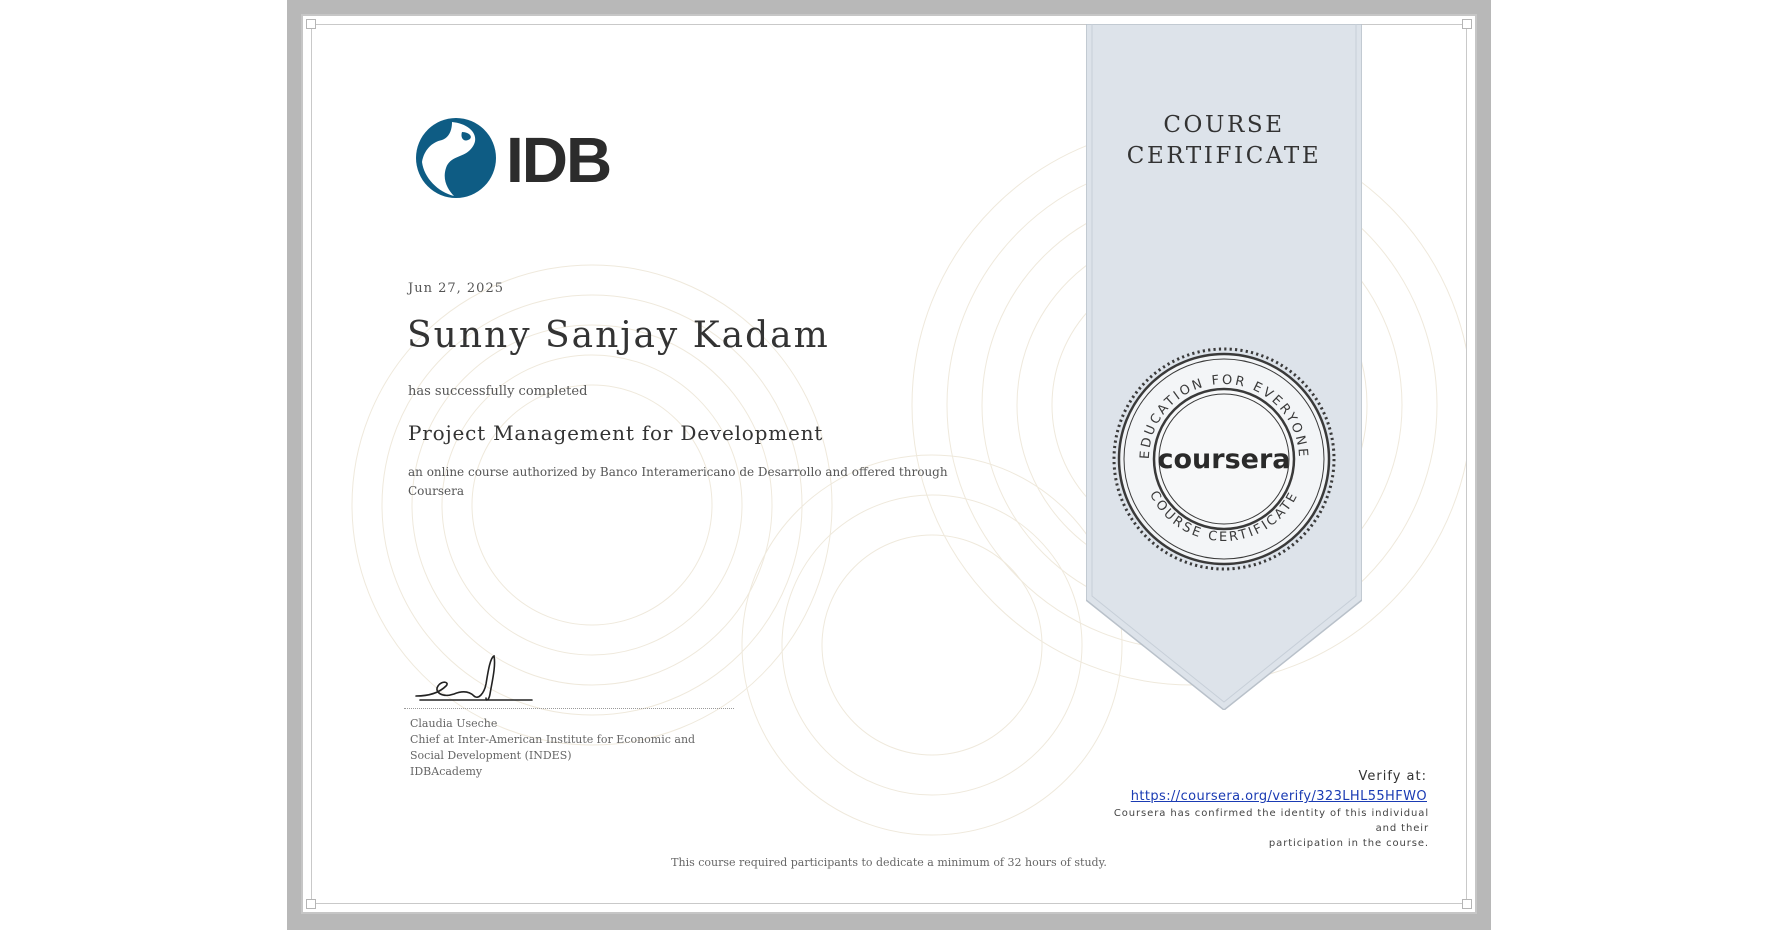 The width and height of the screenshot is (1772, 930). I want to click on issue-date: Jun 27, 2025, so click(456, 288).